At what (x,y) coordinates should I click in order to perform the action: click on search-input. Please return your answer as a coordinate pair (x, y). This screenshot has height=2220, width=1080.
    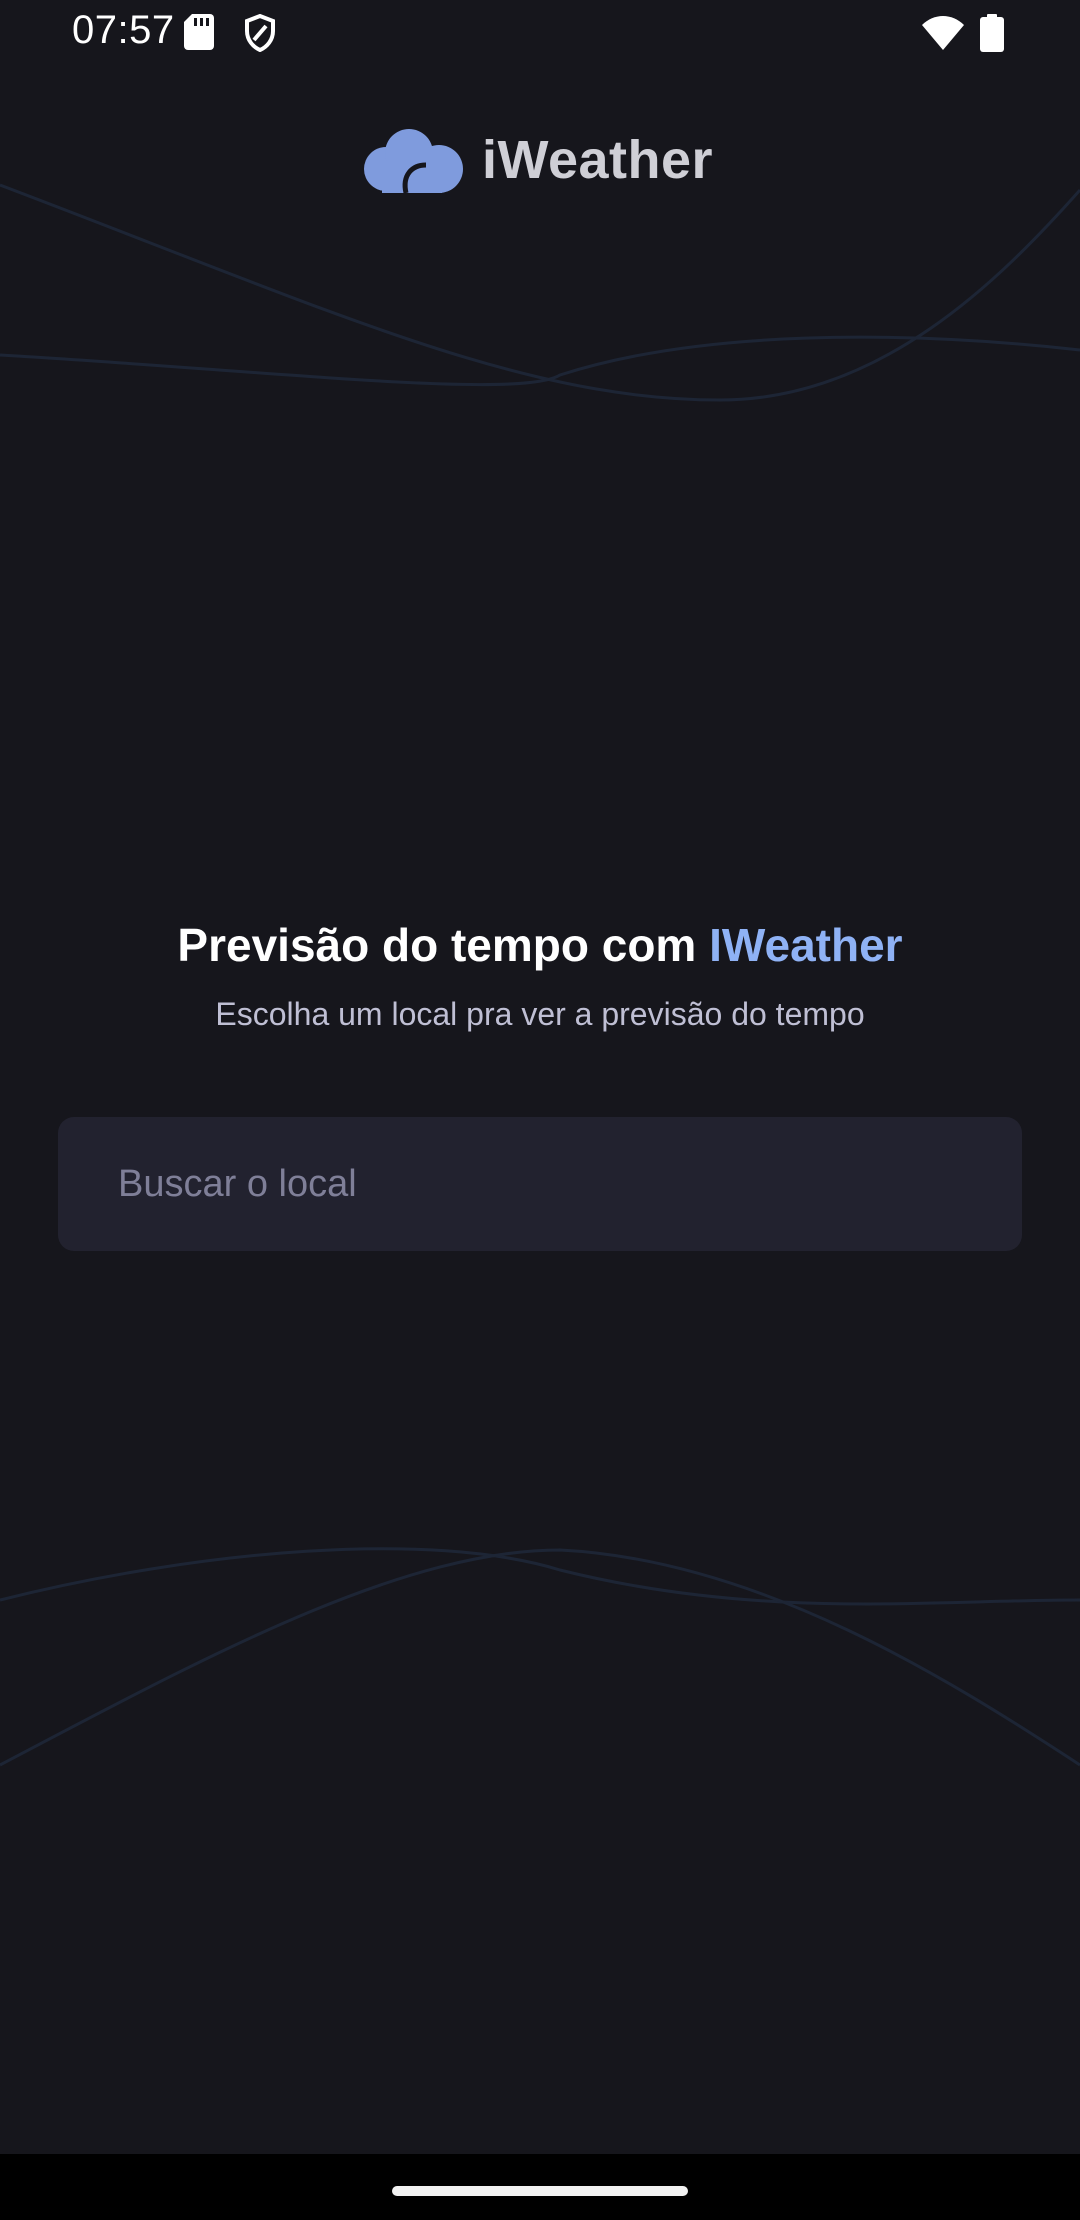
    Looking at the image, I should click on (540, 1184).